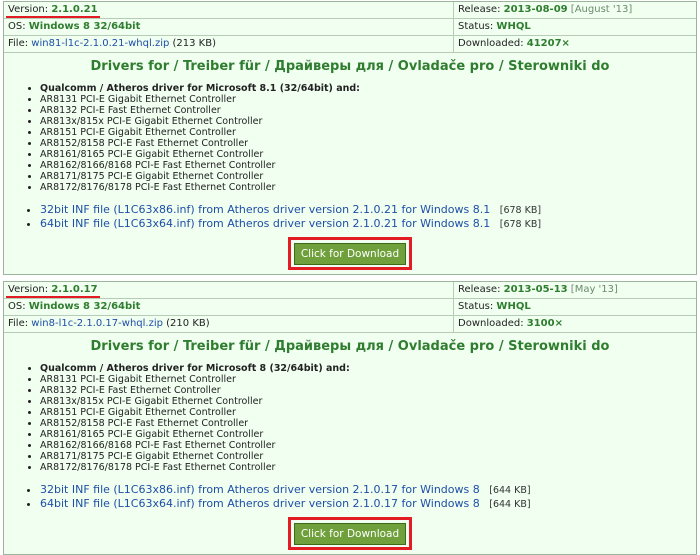  Describe the element at coordinates (97, 323) in the screenshot. I see `file-link: win8-l1c-2.1.0.17-whql.zip` at that location.